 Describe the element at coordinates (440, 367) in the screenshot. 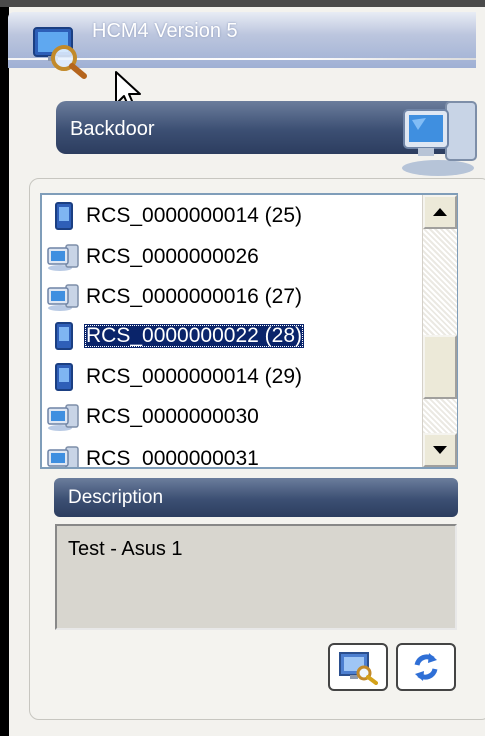

I see `scroll-thumb` at that location.